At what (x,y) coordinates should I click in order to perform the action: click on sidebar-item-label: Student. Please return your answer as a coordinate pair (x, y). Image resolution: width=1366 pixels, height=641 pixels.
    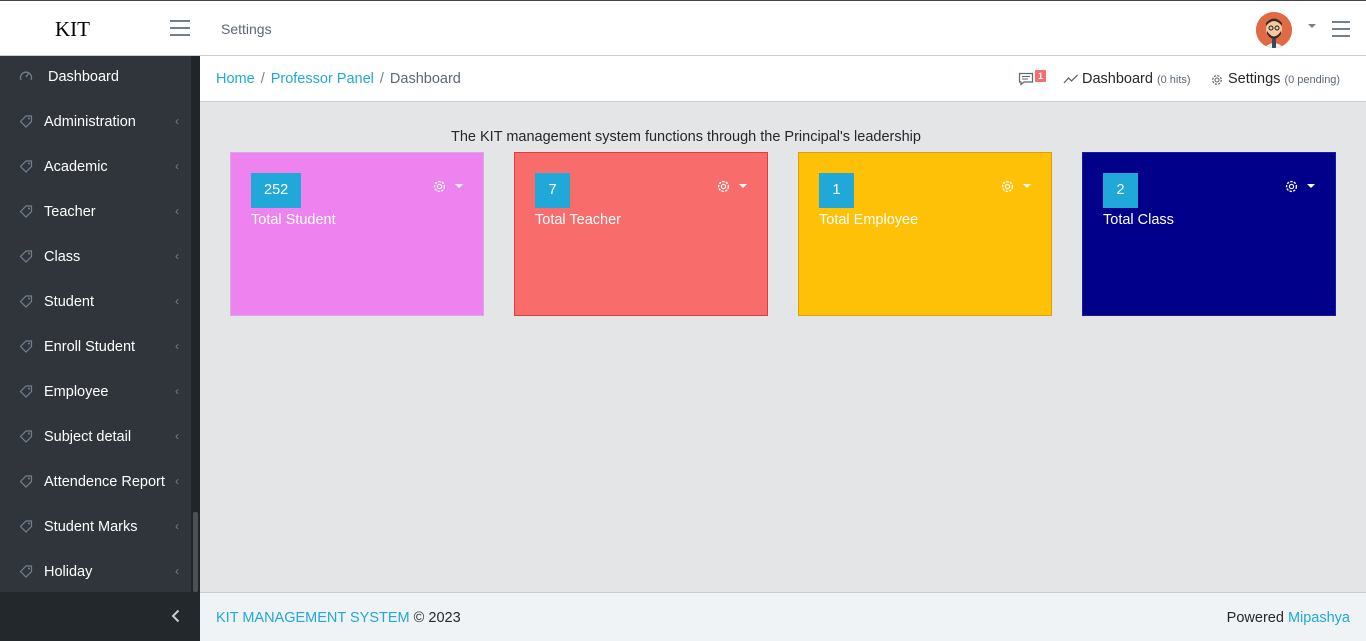
    Looking at the image, I should click on (69, 302).